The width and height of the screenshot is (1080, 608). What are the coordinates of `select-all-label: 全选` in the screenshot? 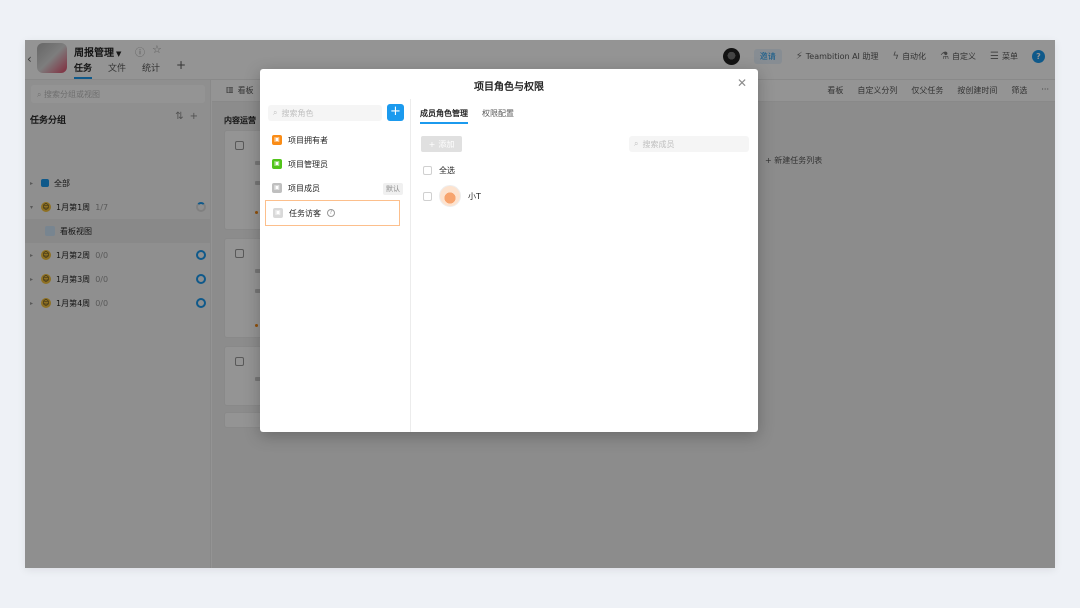 It's located at (447, 170).